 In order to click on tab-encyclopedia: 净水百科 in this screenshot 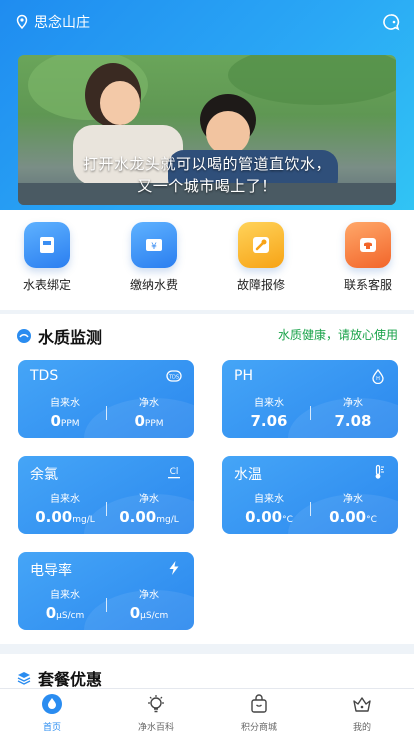, I will do `click(156, 713)`.